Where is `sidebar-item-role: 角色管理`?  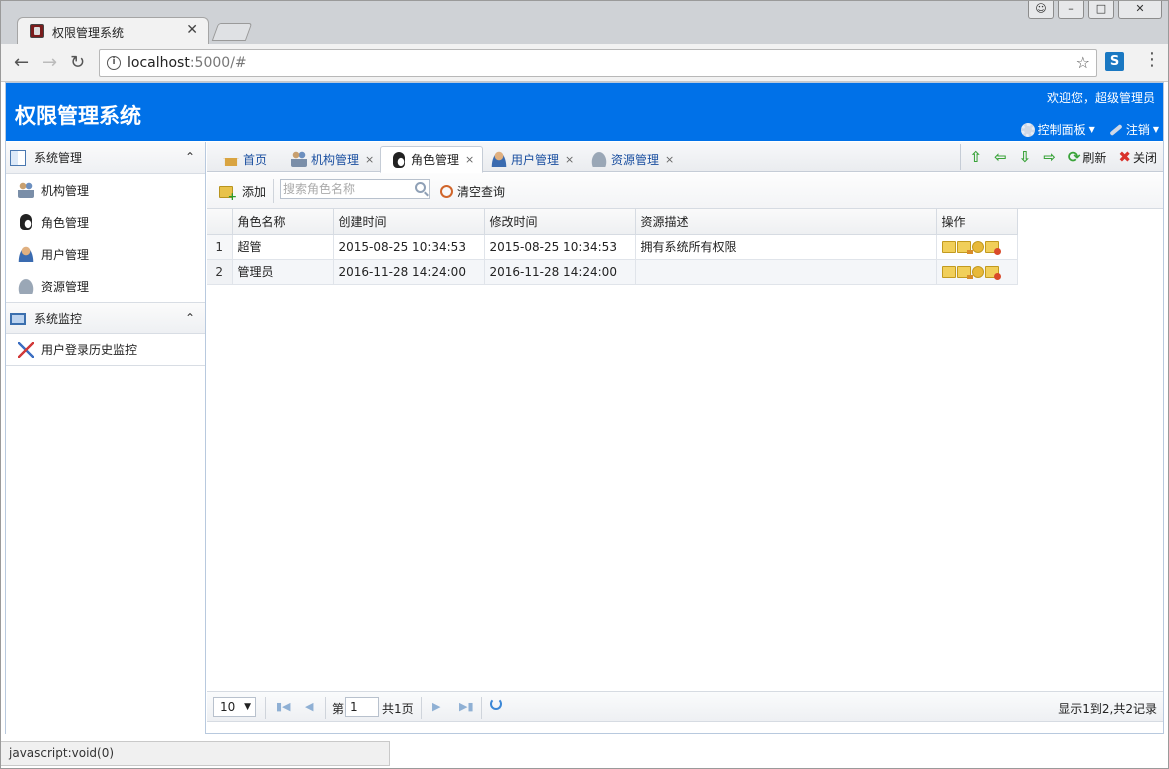
sidebar-item-role: 角色管理 is located at coordinates (105, 222).